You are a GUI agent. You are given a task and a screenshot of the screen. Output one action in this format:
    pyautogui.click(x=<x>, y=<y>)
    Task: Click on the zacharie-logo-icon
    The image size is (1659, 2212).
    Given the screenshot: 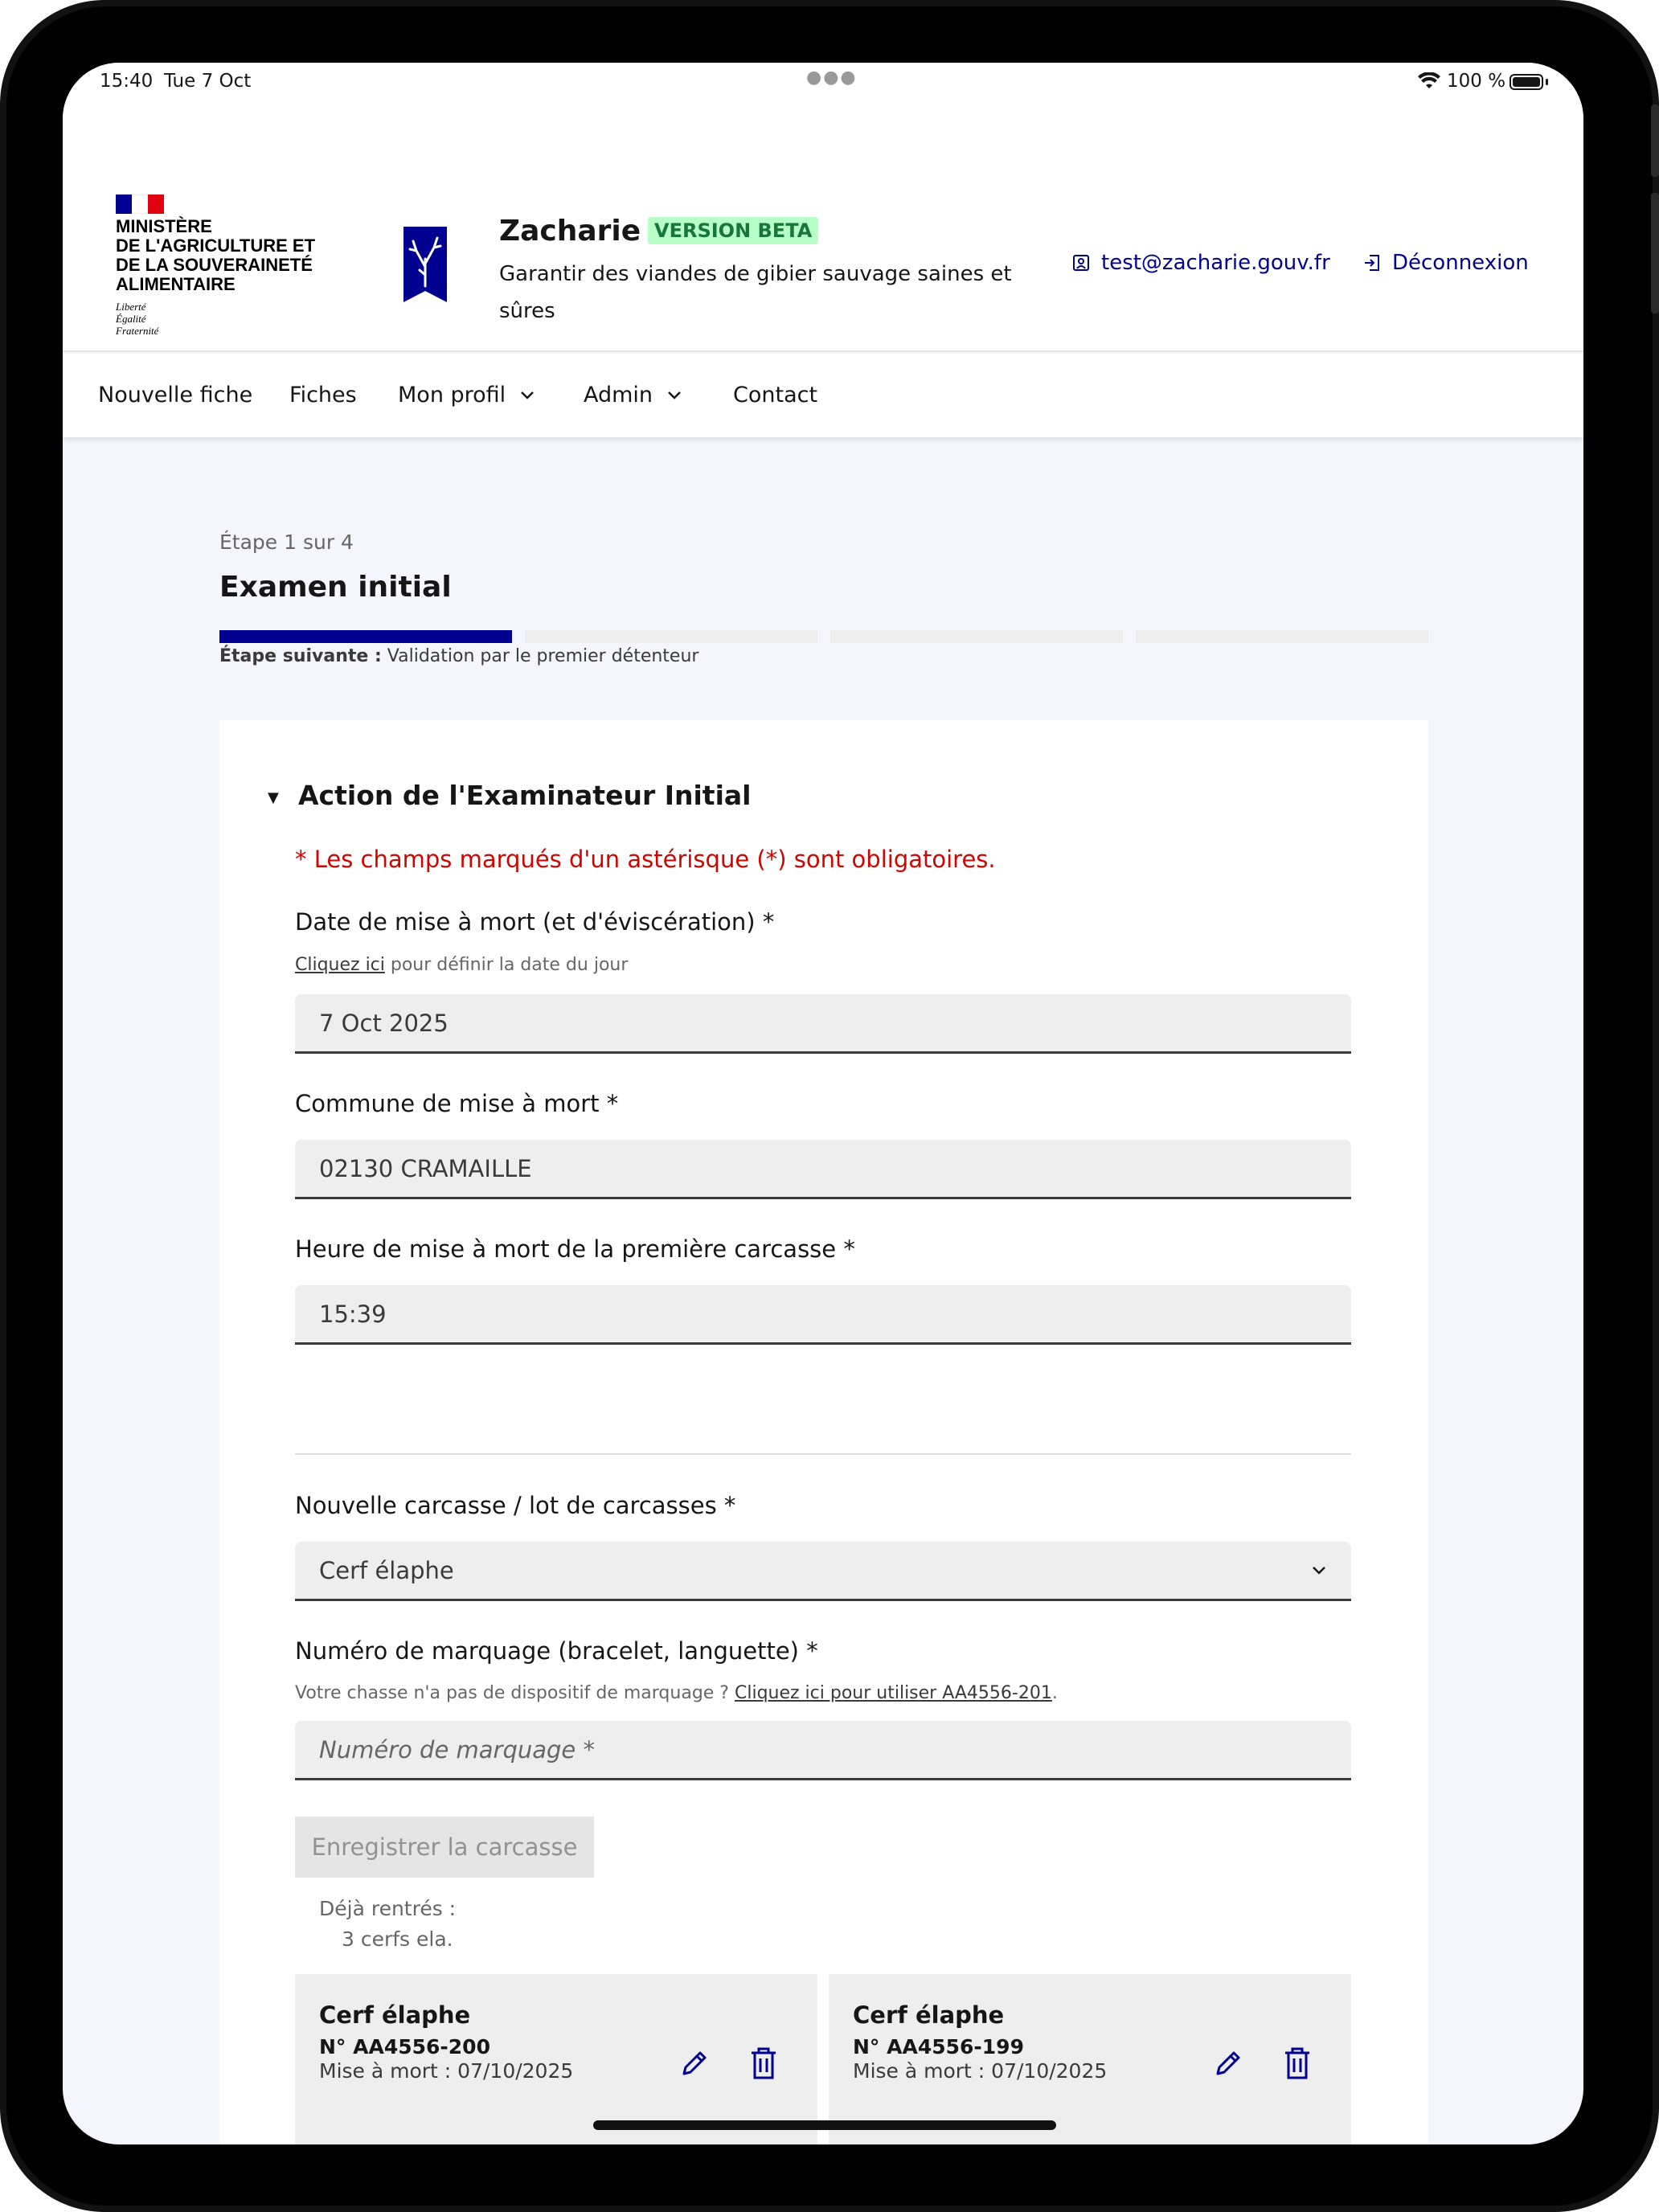 What is the action you would take?
    pyautogui.click(x=425, y=264)
    